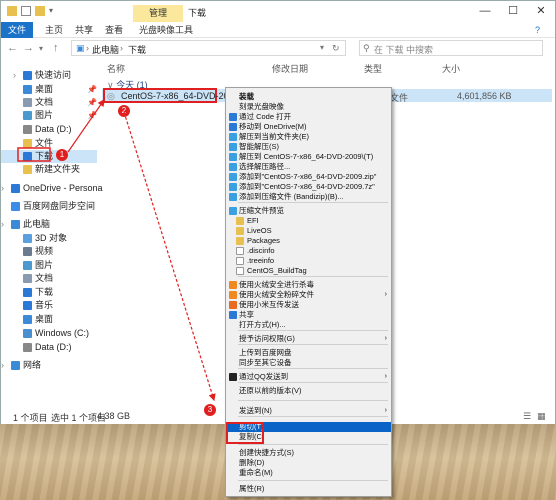  What do you see at coordinates (269, 304) in the screenshot?
I see `menu-item-label: 使用小米互传发送` at bounding box center [269, 304].